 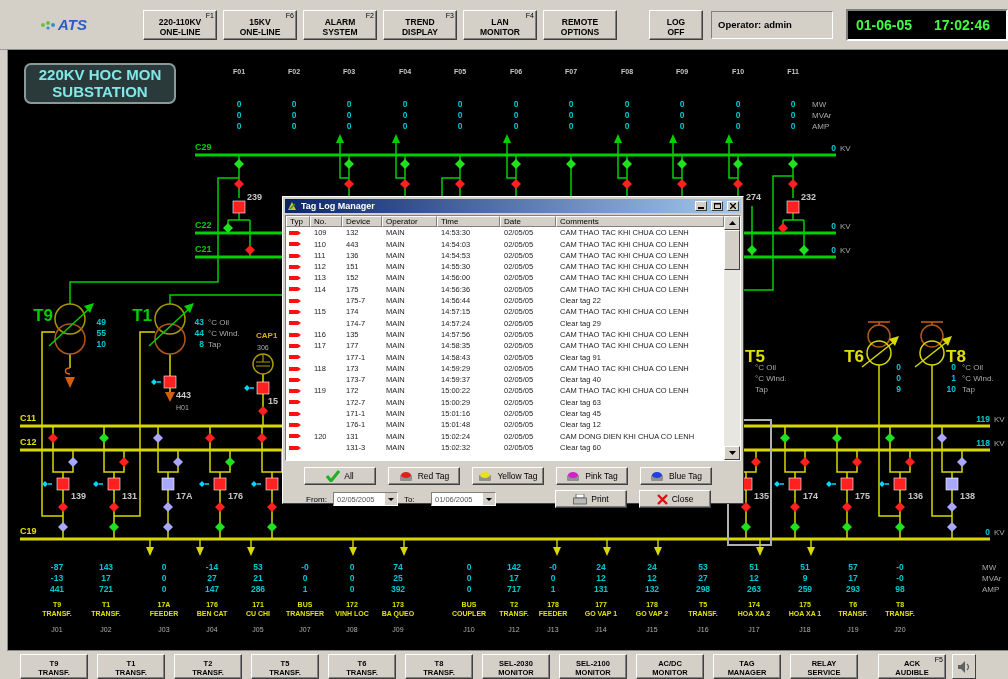 What do you see at coordinates (676, 476) in the screenshot?
I see `filter-button: Blue Tag` at bounding box center [676, 476].